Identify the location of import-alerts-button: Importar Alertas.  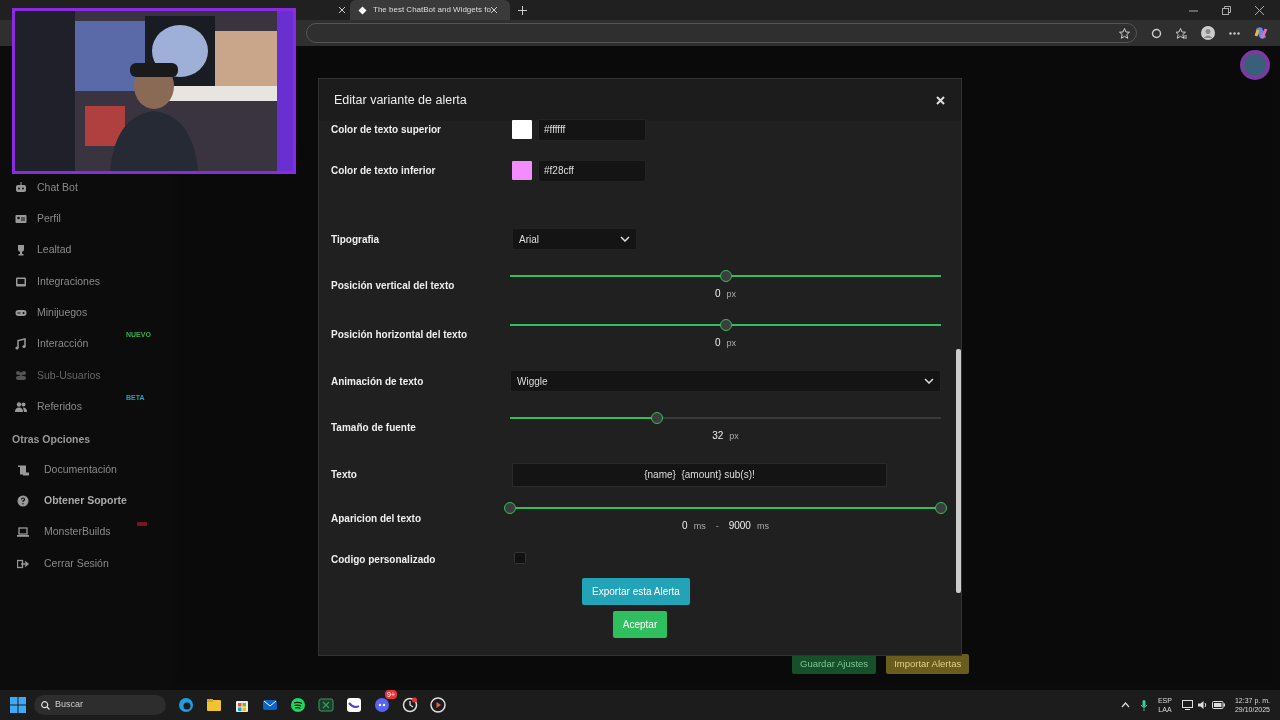
(928, 664).